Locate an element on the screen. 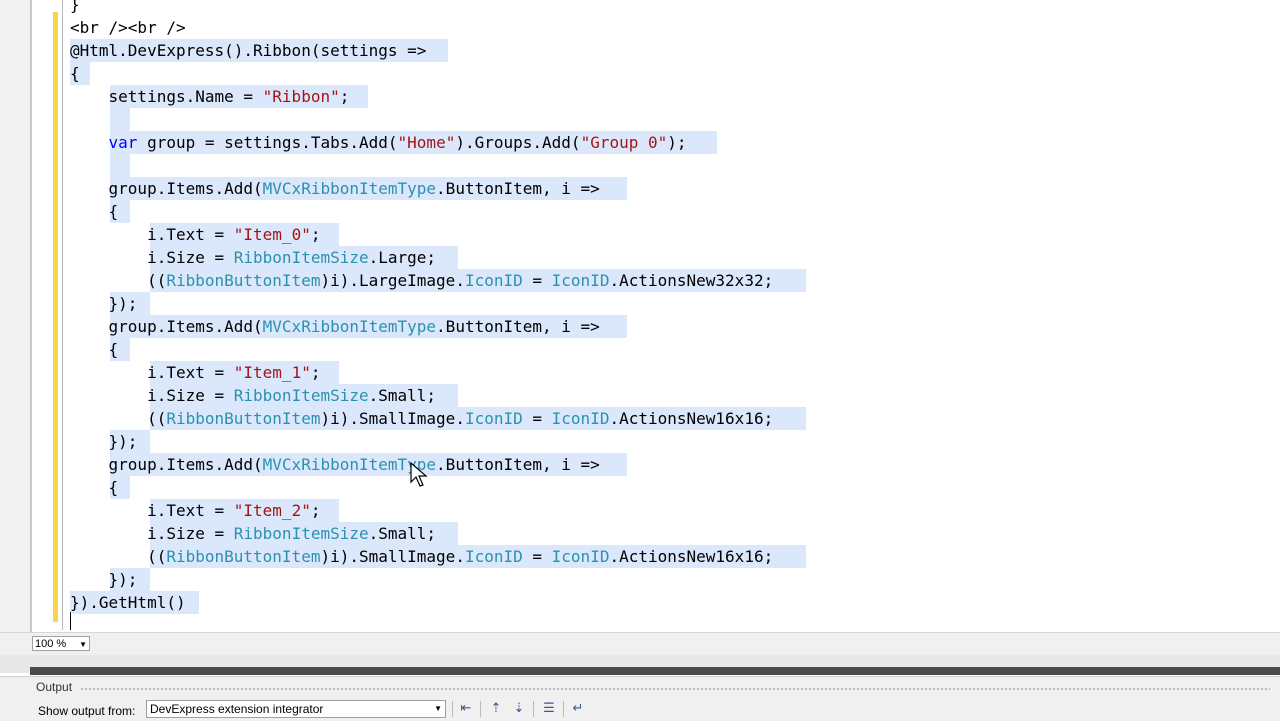  goto-prev-icon: ⇡ is located at coordinates (496, 709).